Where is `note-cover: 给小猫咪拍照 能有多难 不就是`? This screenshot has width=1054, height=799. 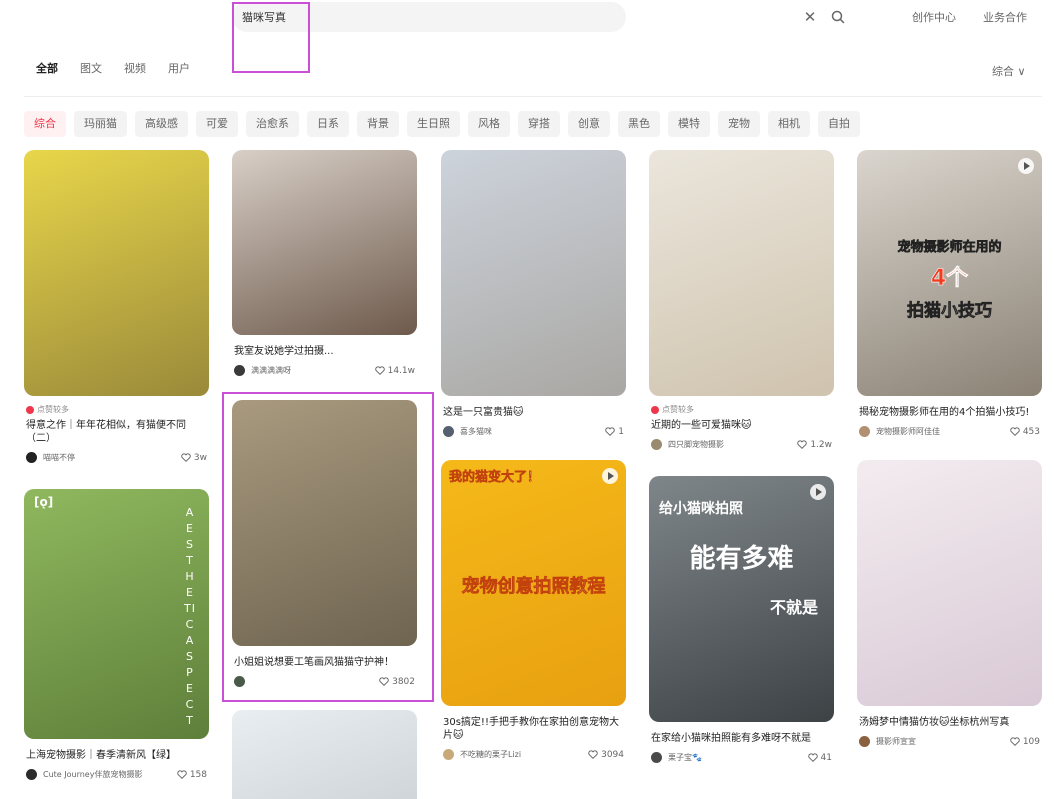 note-cover: 给小猫咪拍照 能有多难 不就是 is located at coordinates (741, 599).